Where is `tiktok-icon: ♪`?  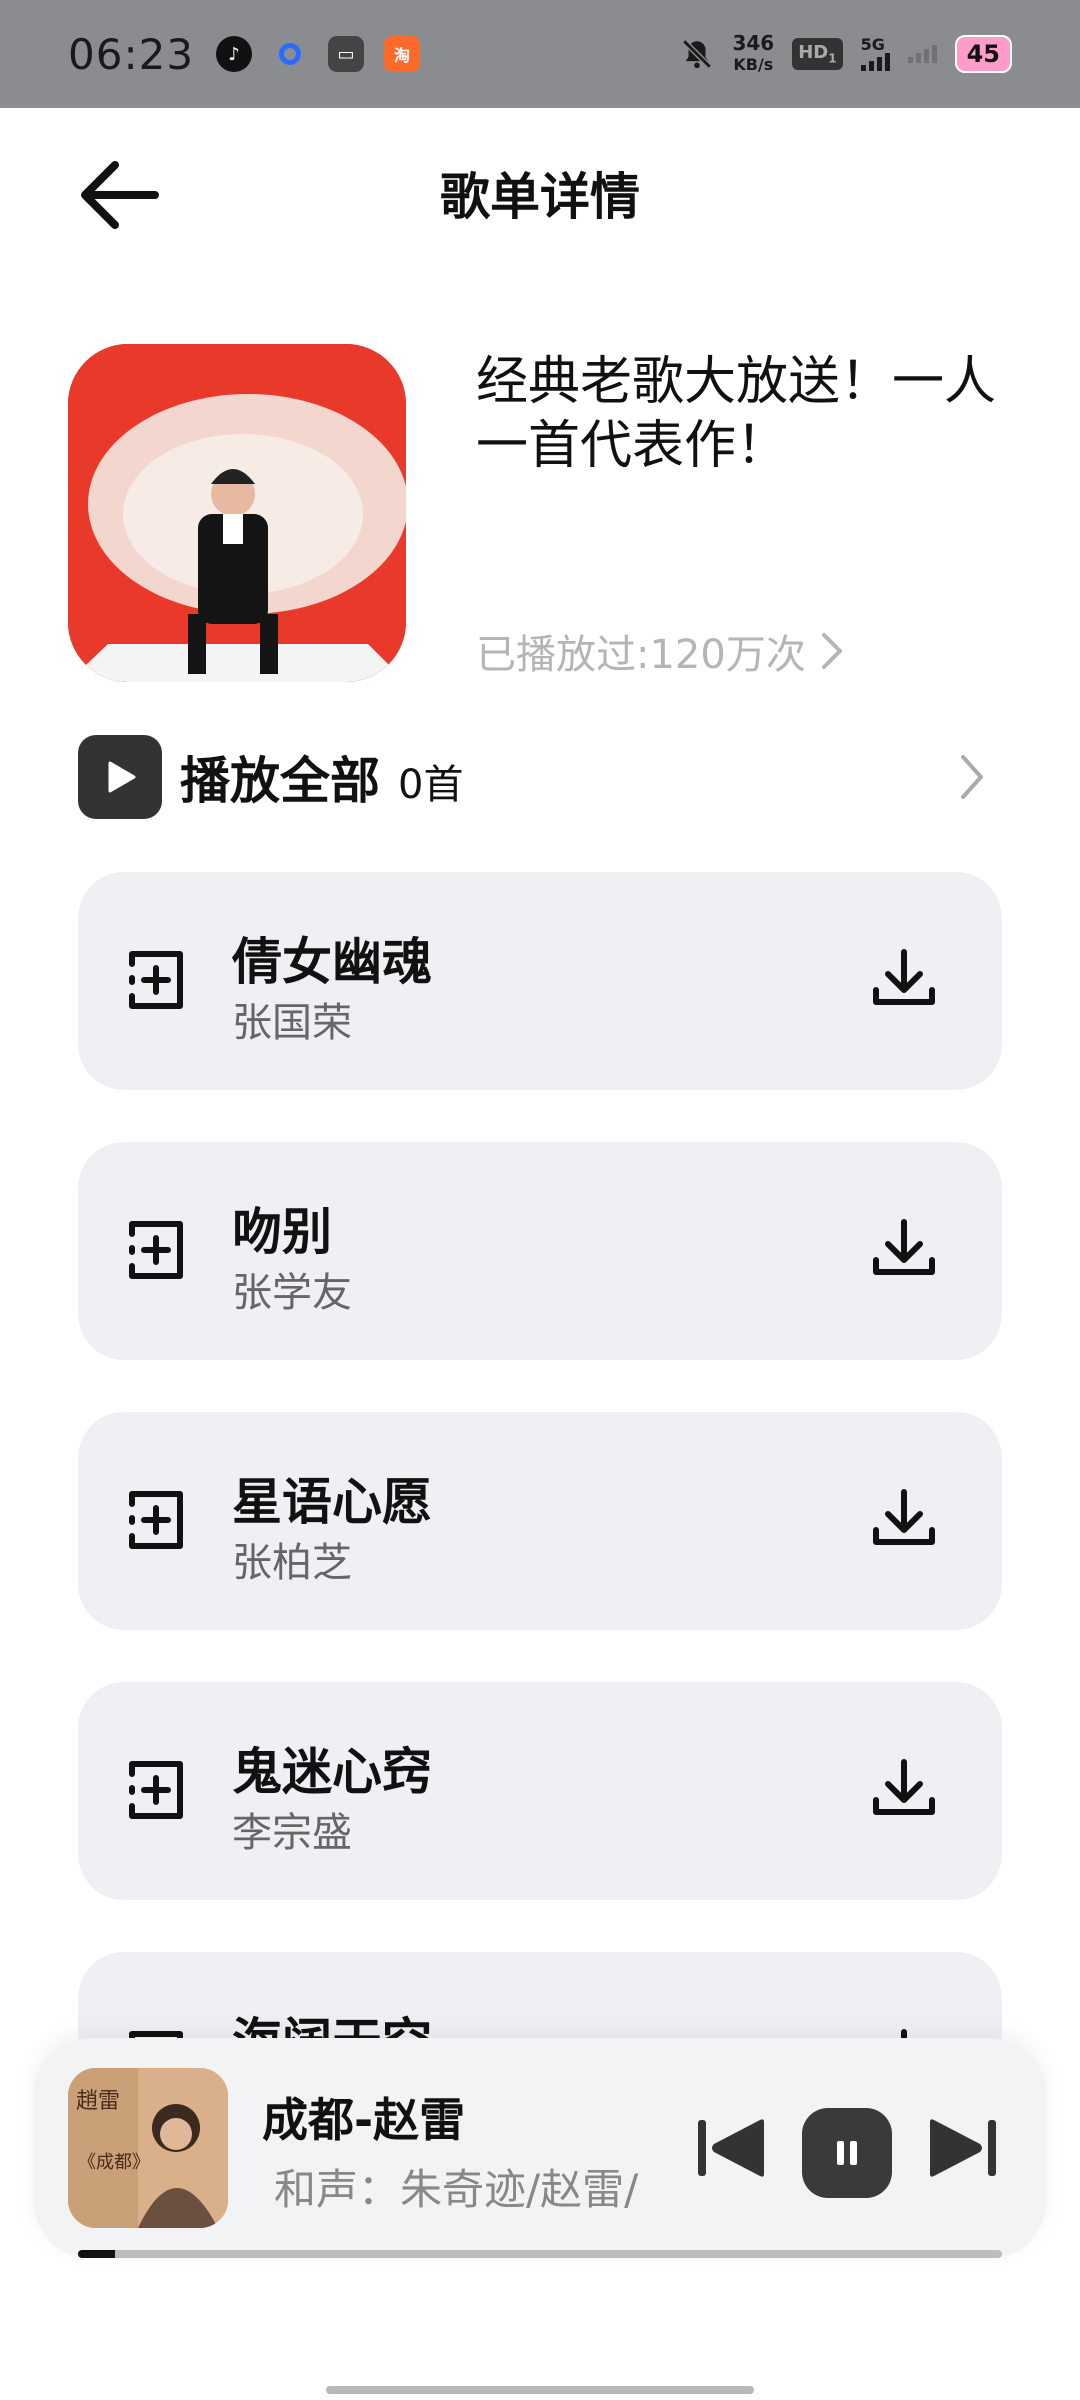 tiktok-icon: ♪ is located at coordinates (234, 54).